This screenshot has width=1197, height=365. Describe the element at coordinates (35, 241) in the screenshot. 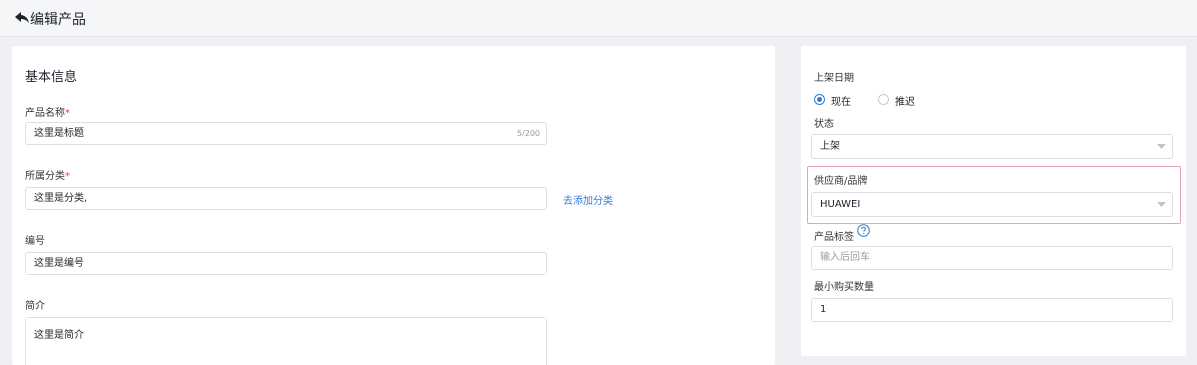

I see `code-label: 编号` at that location.